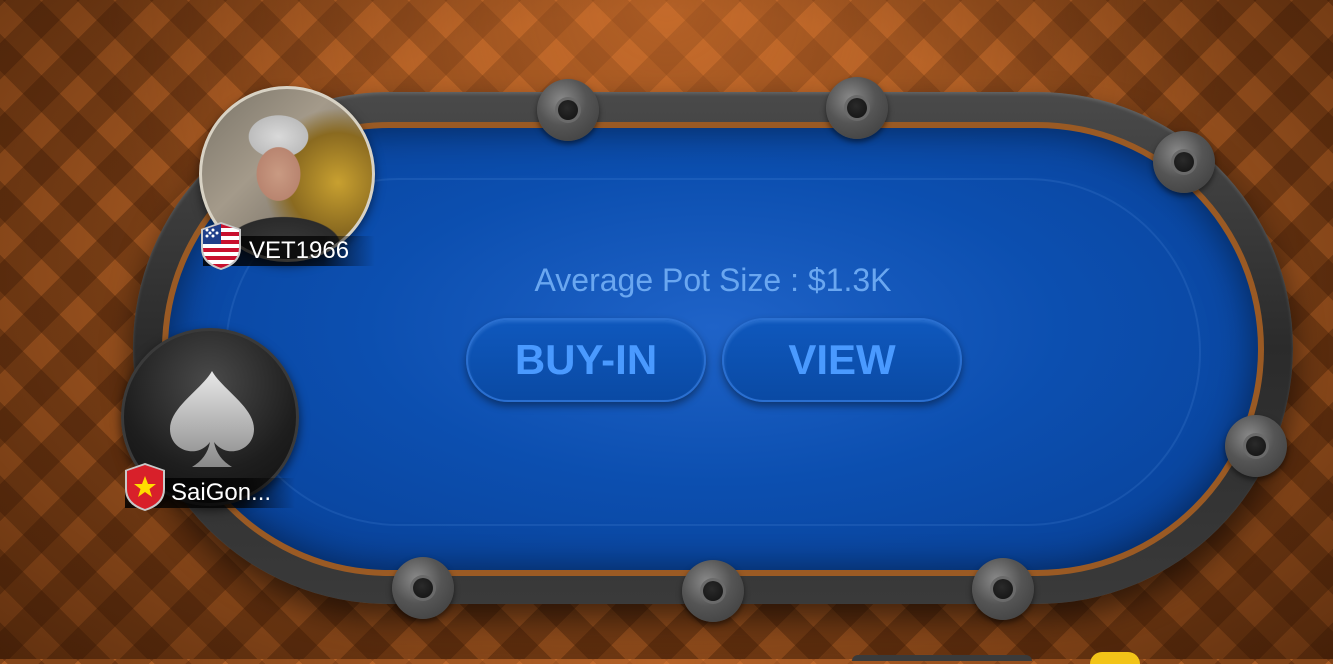 The image size is (1333, 664). What do you see at coordinates (842, 360) in the screenshot?
I see `view-button: VIEW` at bounding box center [842, 360].